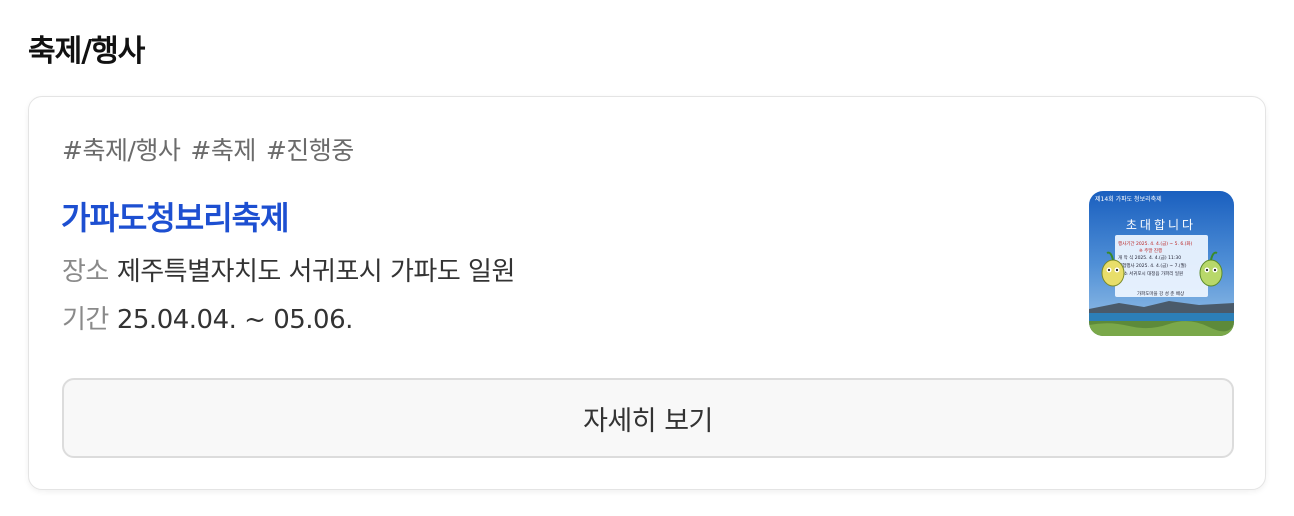  I want to click on poster-line: 체험행사 2025. 4. 4.(금) ~ 7.(월), so click(1152, 265).